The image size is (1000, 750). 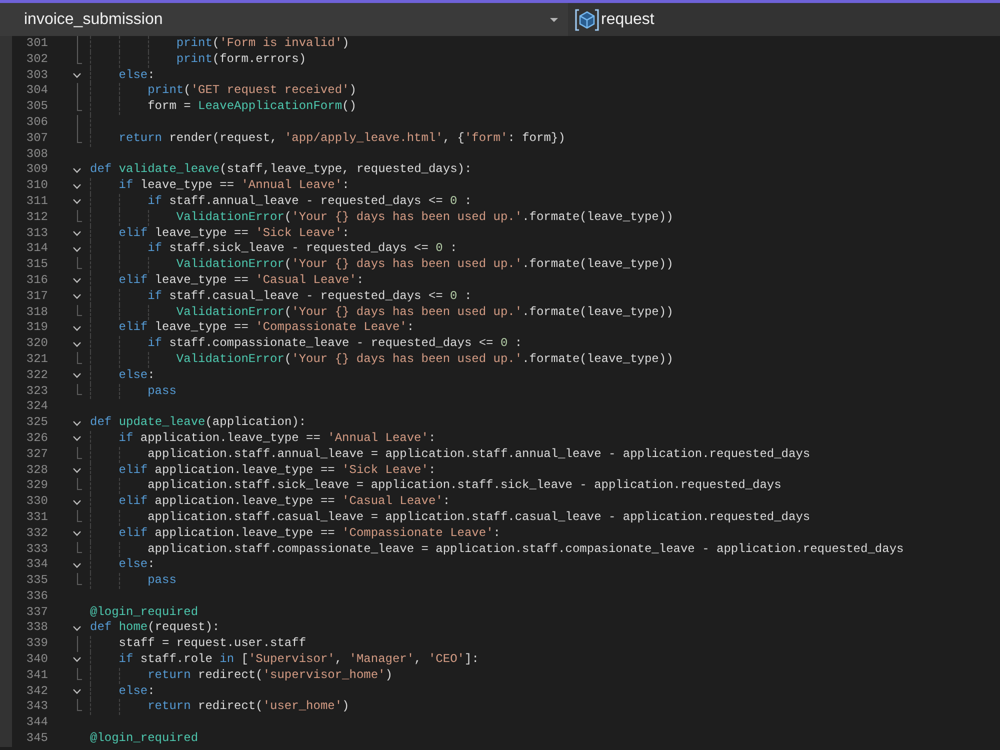 What do you see at coordinates (37, 470) in the screenshot?
I see `line-number: 328` at bounding box center [37, 470].